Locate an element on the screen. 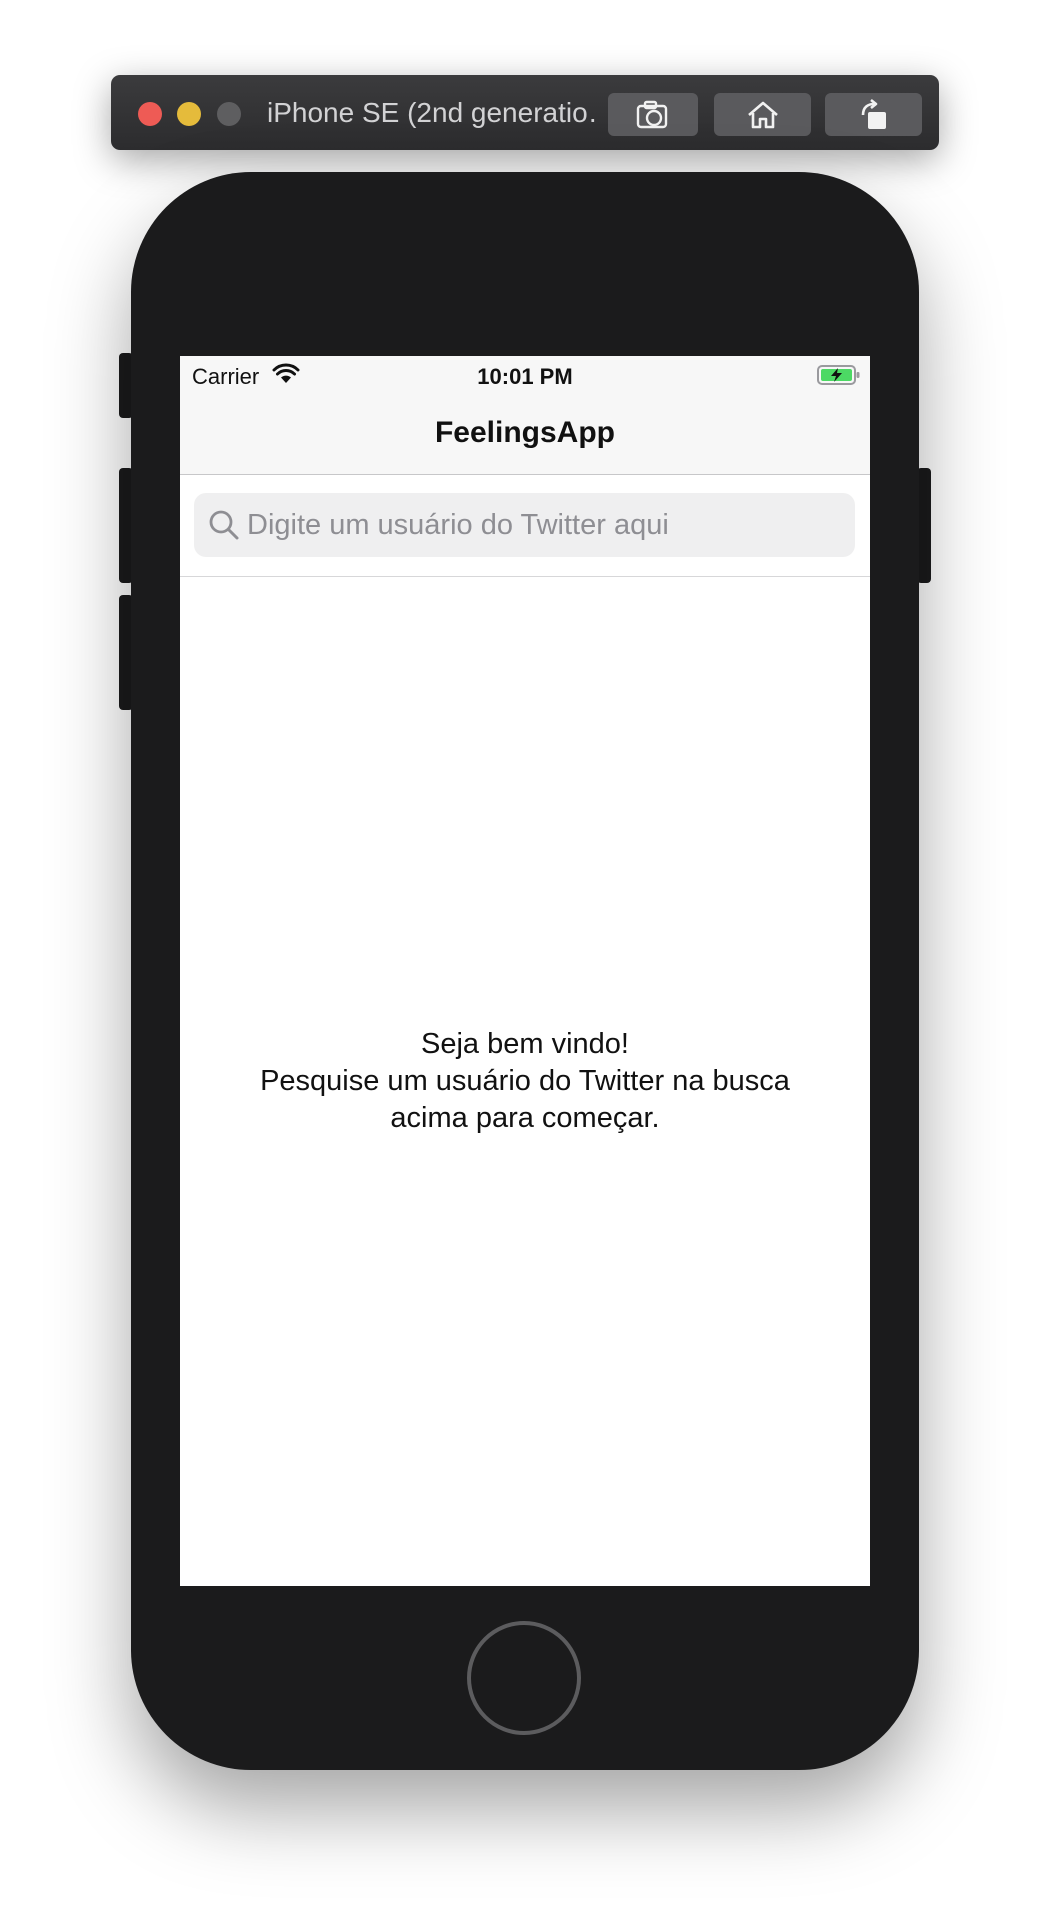 The width and height of the screenshot is (1050, 1920). status-time: 10:01 PM is located at coordinates (525, 376).